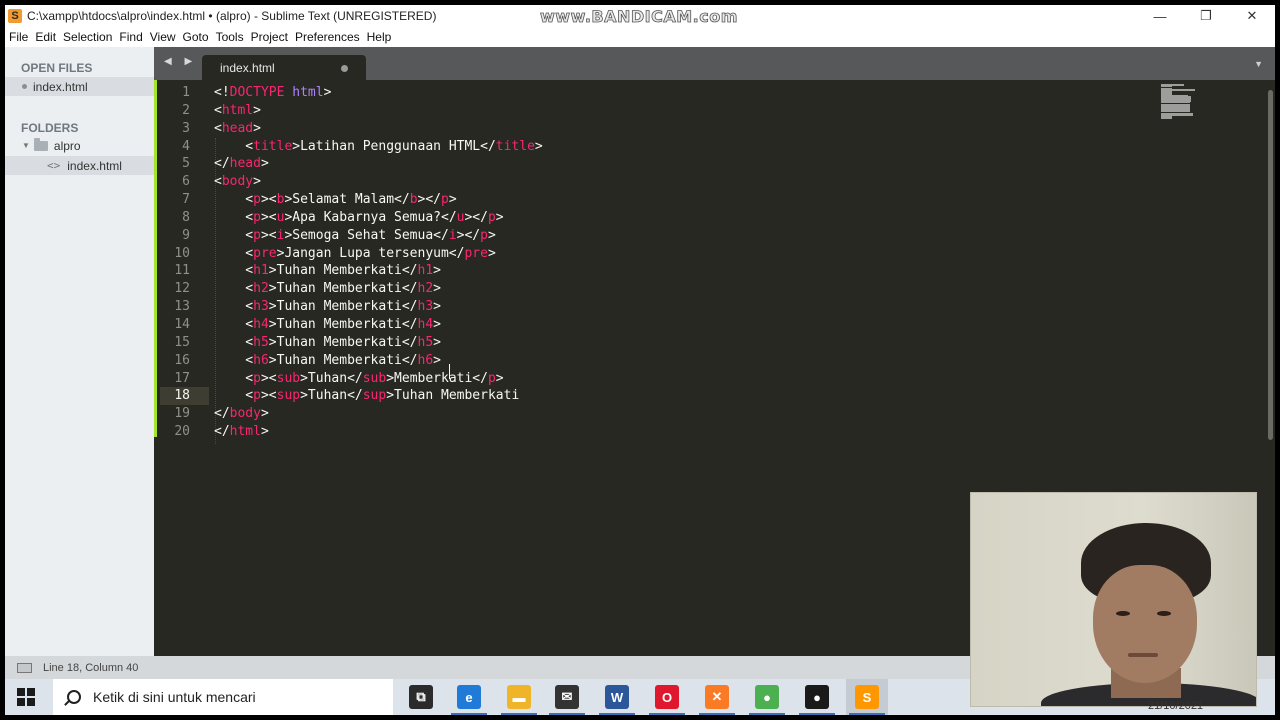  I want to click on folder-expand-icon: ▼, so click(26, 145).